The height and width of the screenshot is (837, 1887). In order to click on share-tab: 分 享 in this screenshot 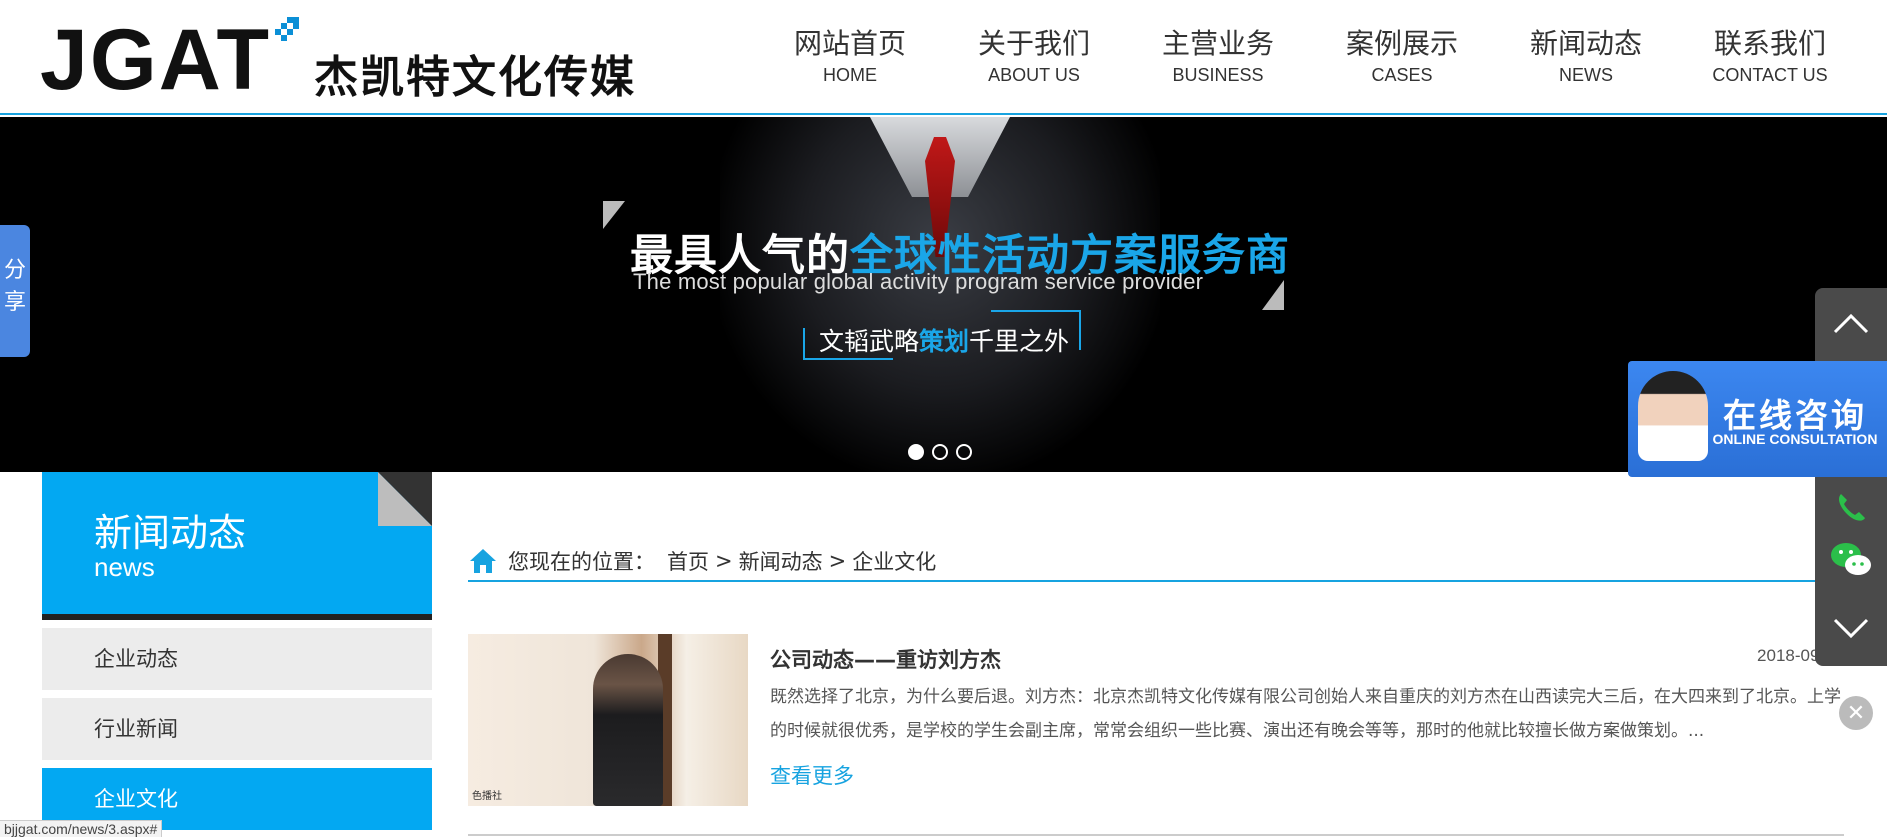, I will do `click(15, 291)`.